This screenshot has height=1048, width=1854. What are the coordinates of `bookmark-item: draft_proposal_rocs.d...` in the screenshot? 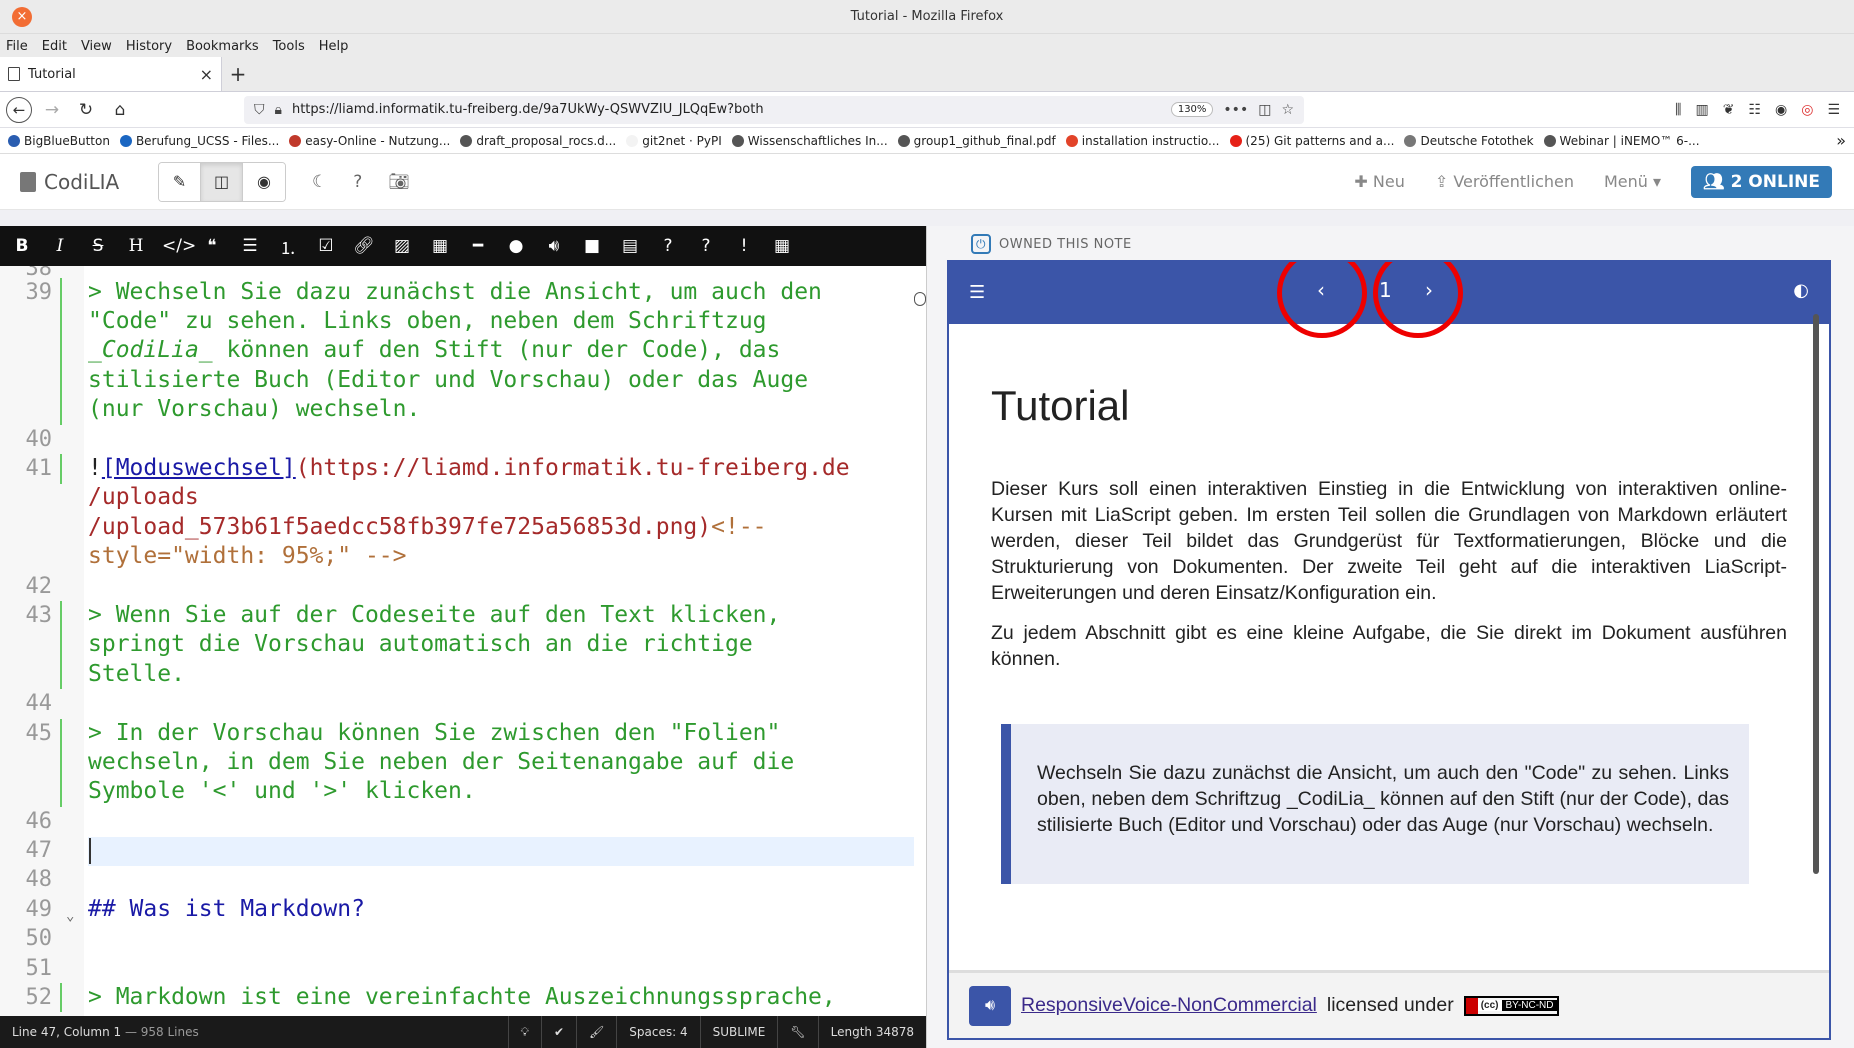 It's located at (538, 141).